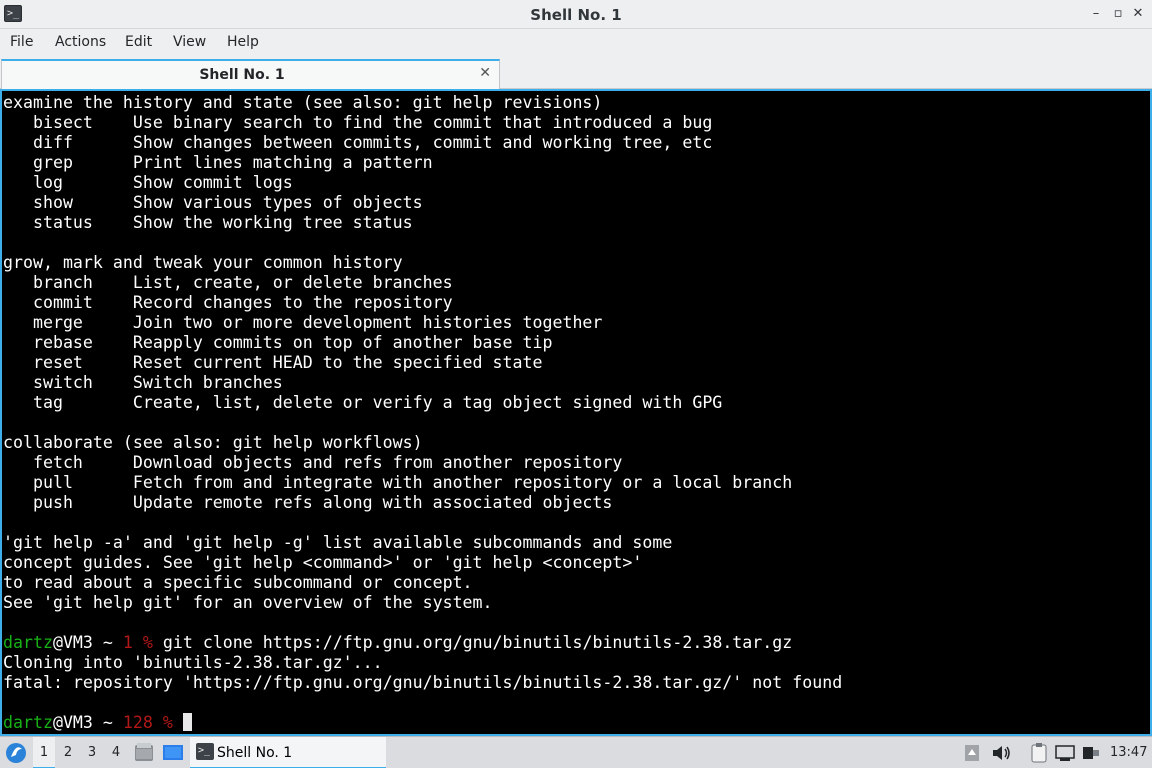 The image size is (1152, 768). I want to click on window-title: Shell No. 1, so click(576, 15).